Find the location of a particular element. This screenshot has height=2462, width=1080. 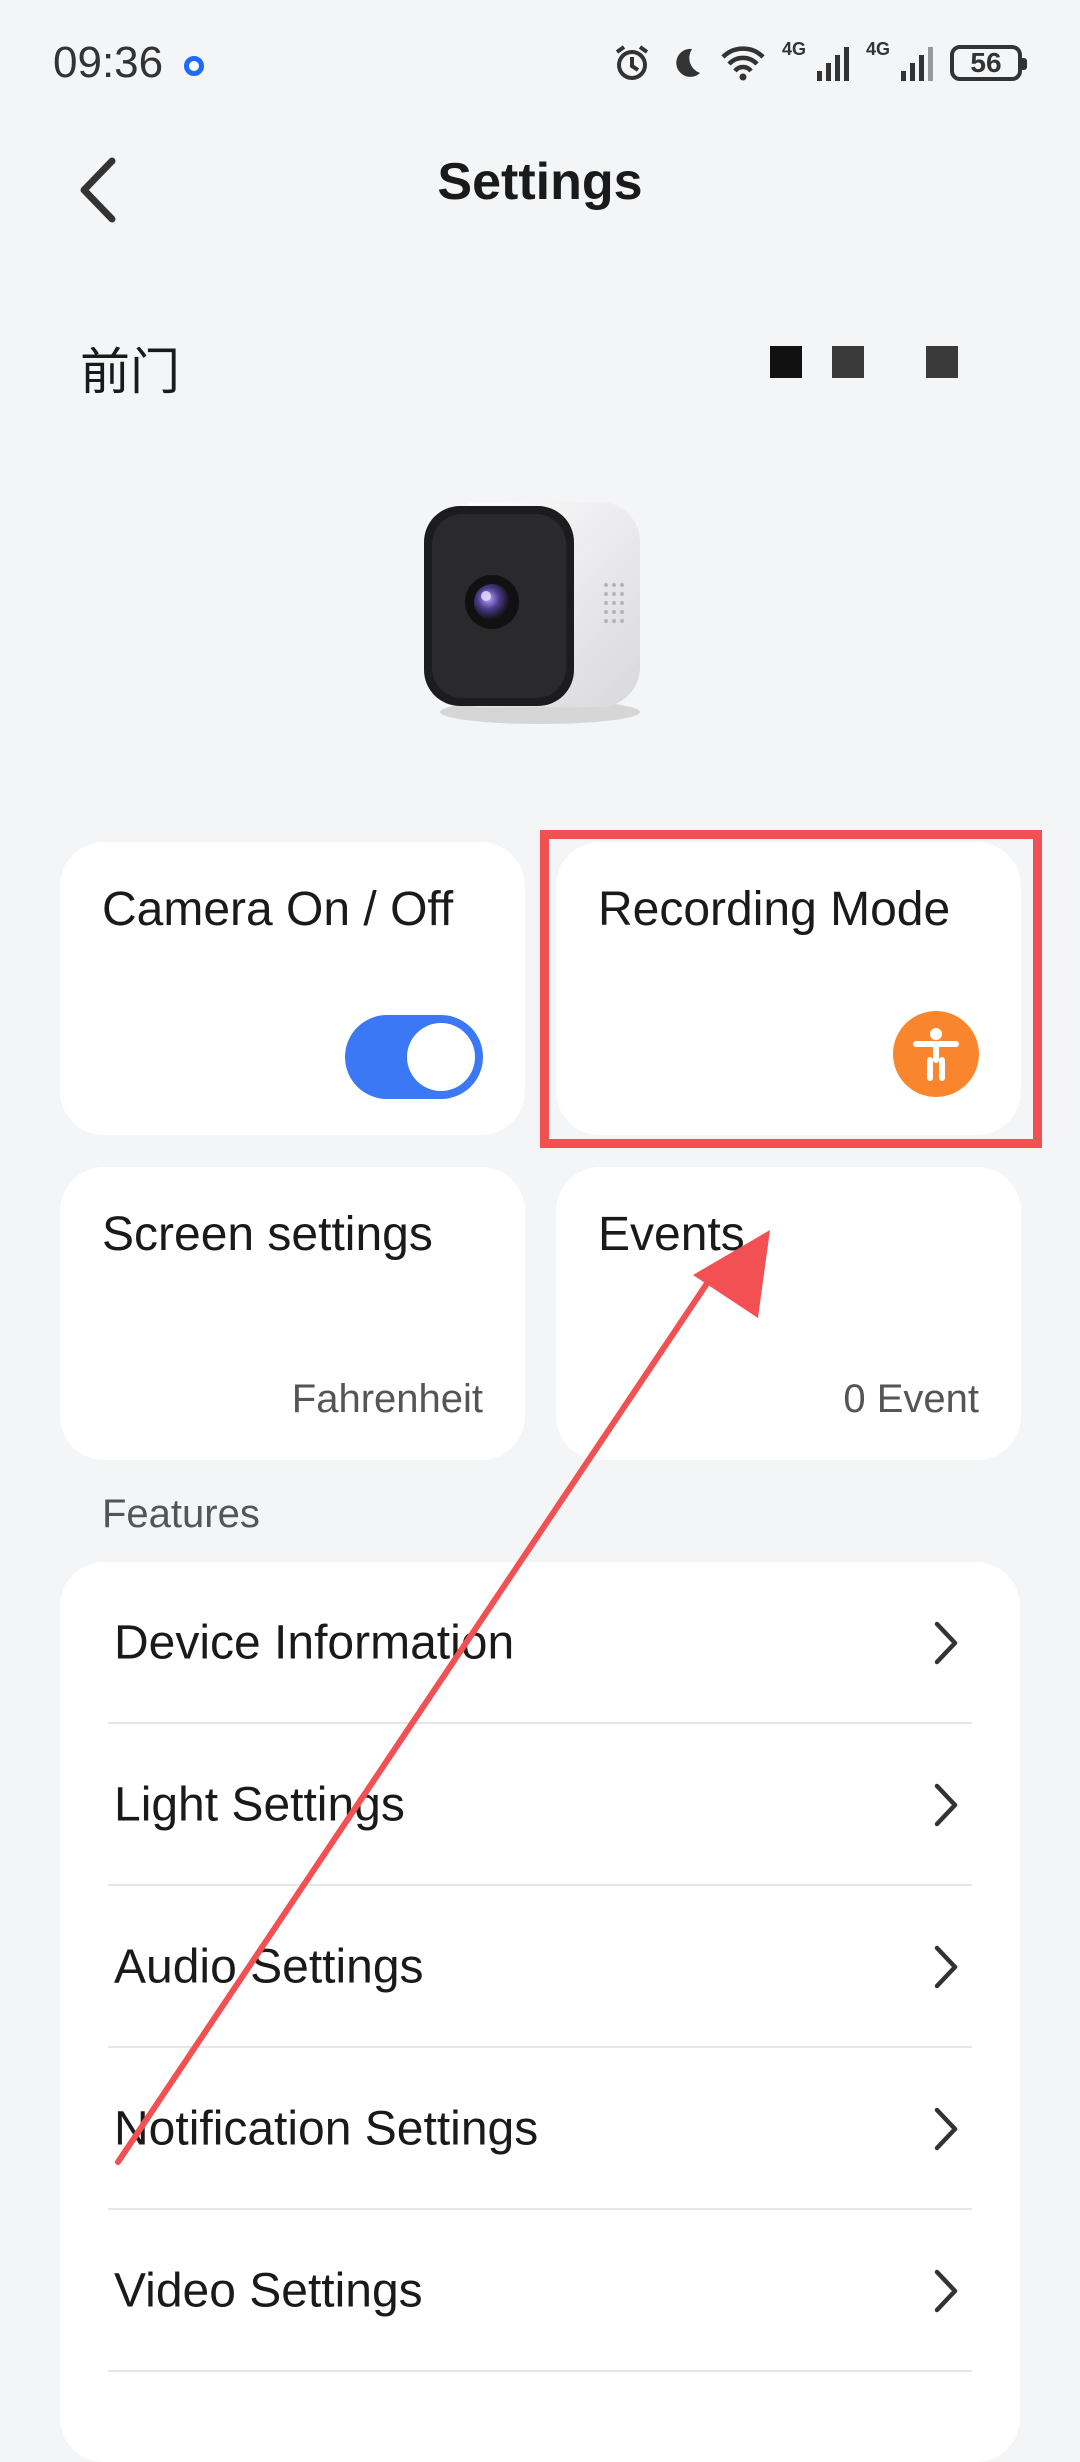

feature-label: Video Settings is located at coordinates (268, 2291).